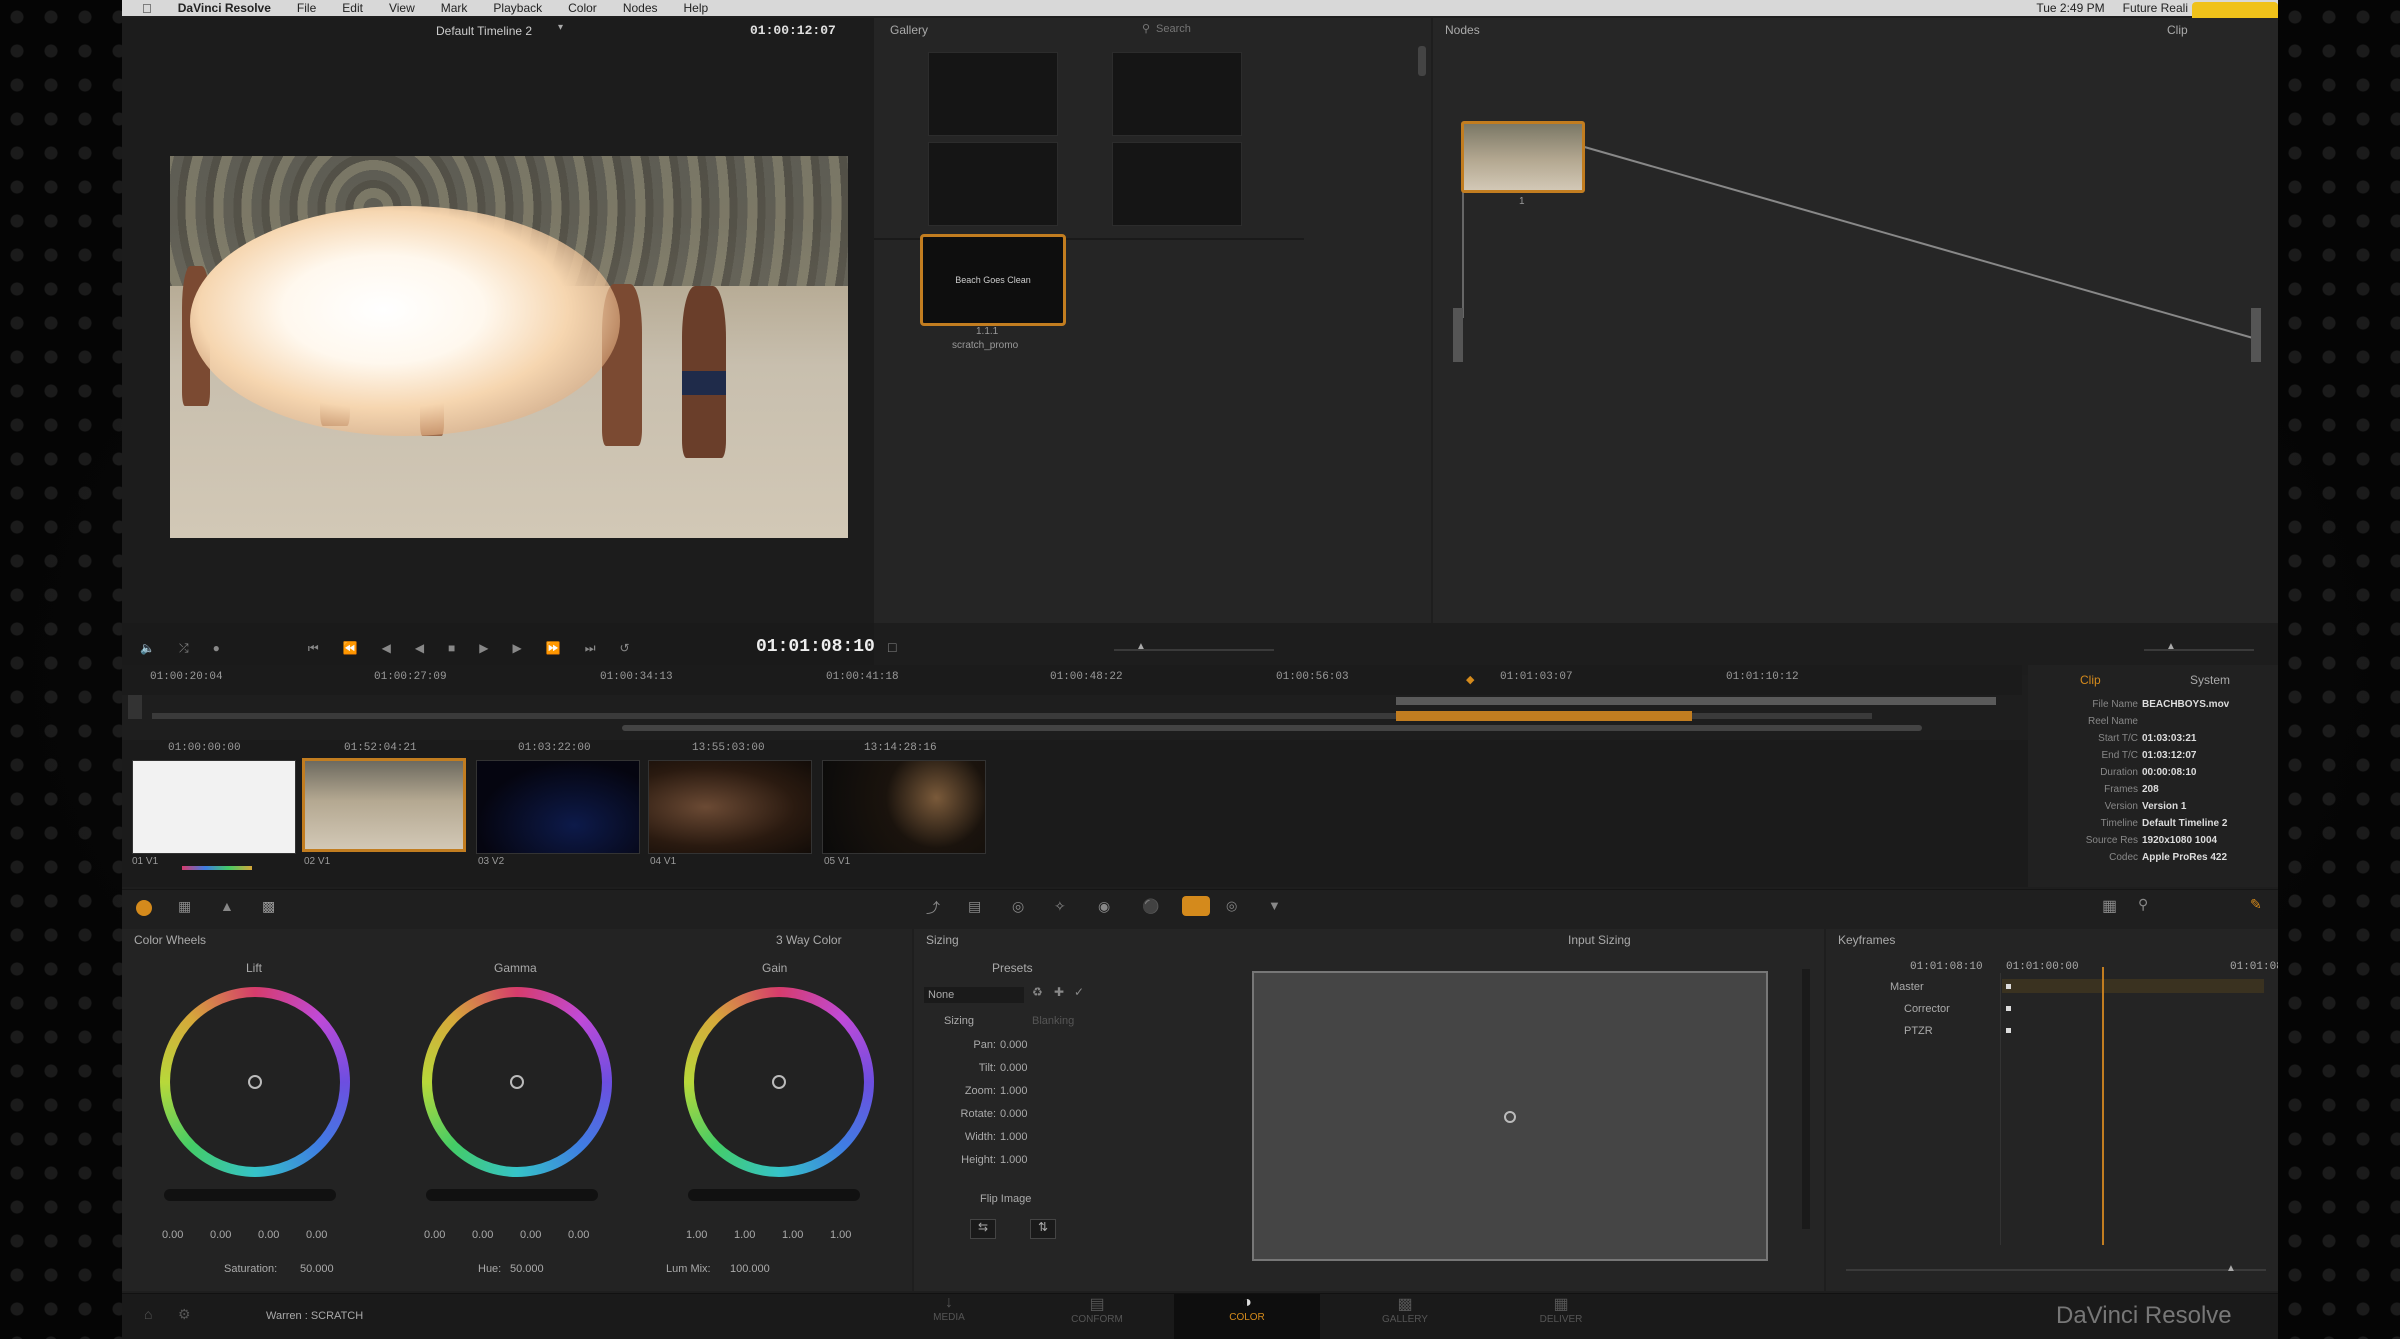  What do you see at coordinates (1059, 992) in the screenshot?
I see `preset-add-icon: ✚` at bounding box center [1059, 992].